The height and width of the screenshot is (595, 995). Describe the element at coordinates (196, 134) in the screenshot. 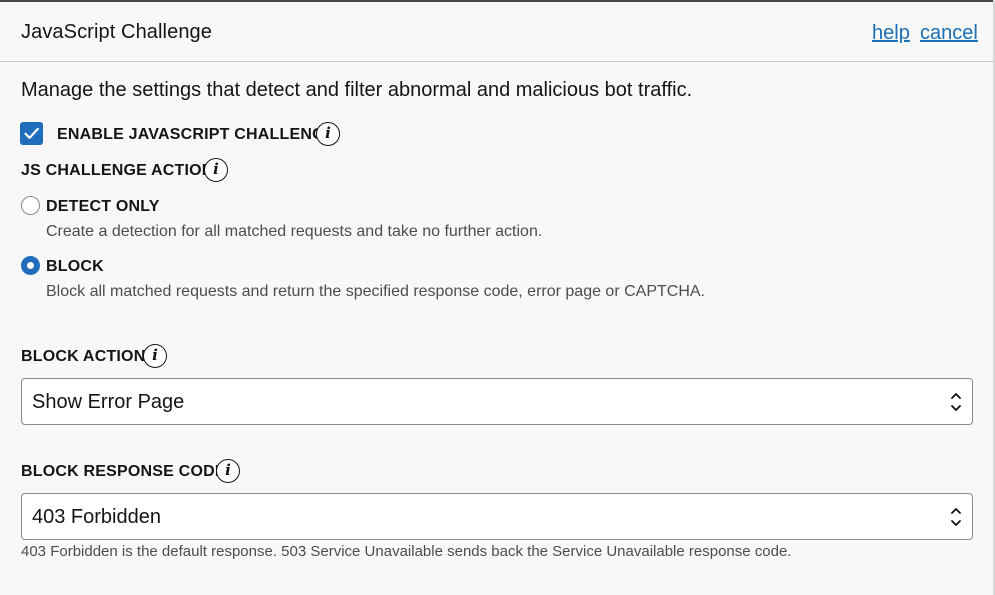

I see `enable-challenge-label: ENABLE JAVASCRIPT CHALLENGE` at that location.